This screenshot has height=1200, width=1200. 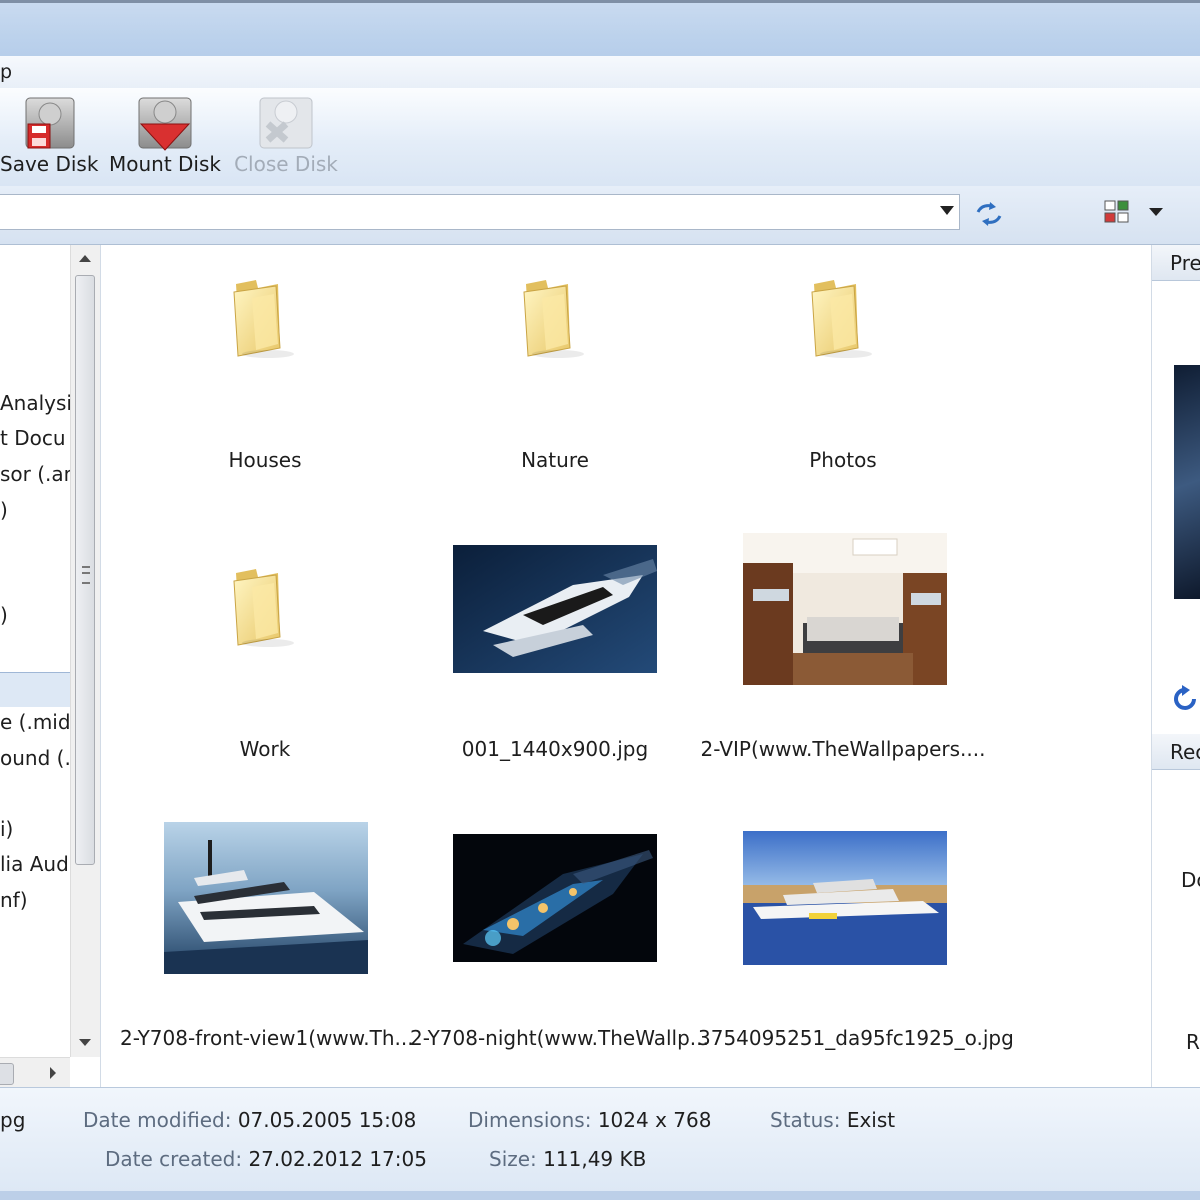 I want to click on close-disk-label: Close Disk, so click(x=286, y=164).